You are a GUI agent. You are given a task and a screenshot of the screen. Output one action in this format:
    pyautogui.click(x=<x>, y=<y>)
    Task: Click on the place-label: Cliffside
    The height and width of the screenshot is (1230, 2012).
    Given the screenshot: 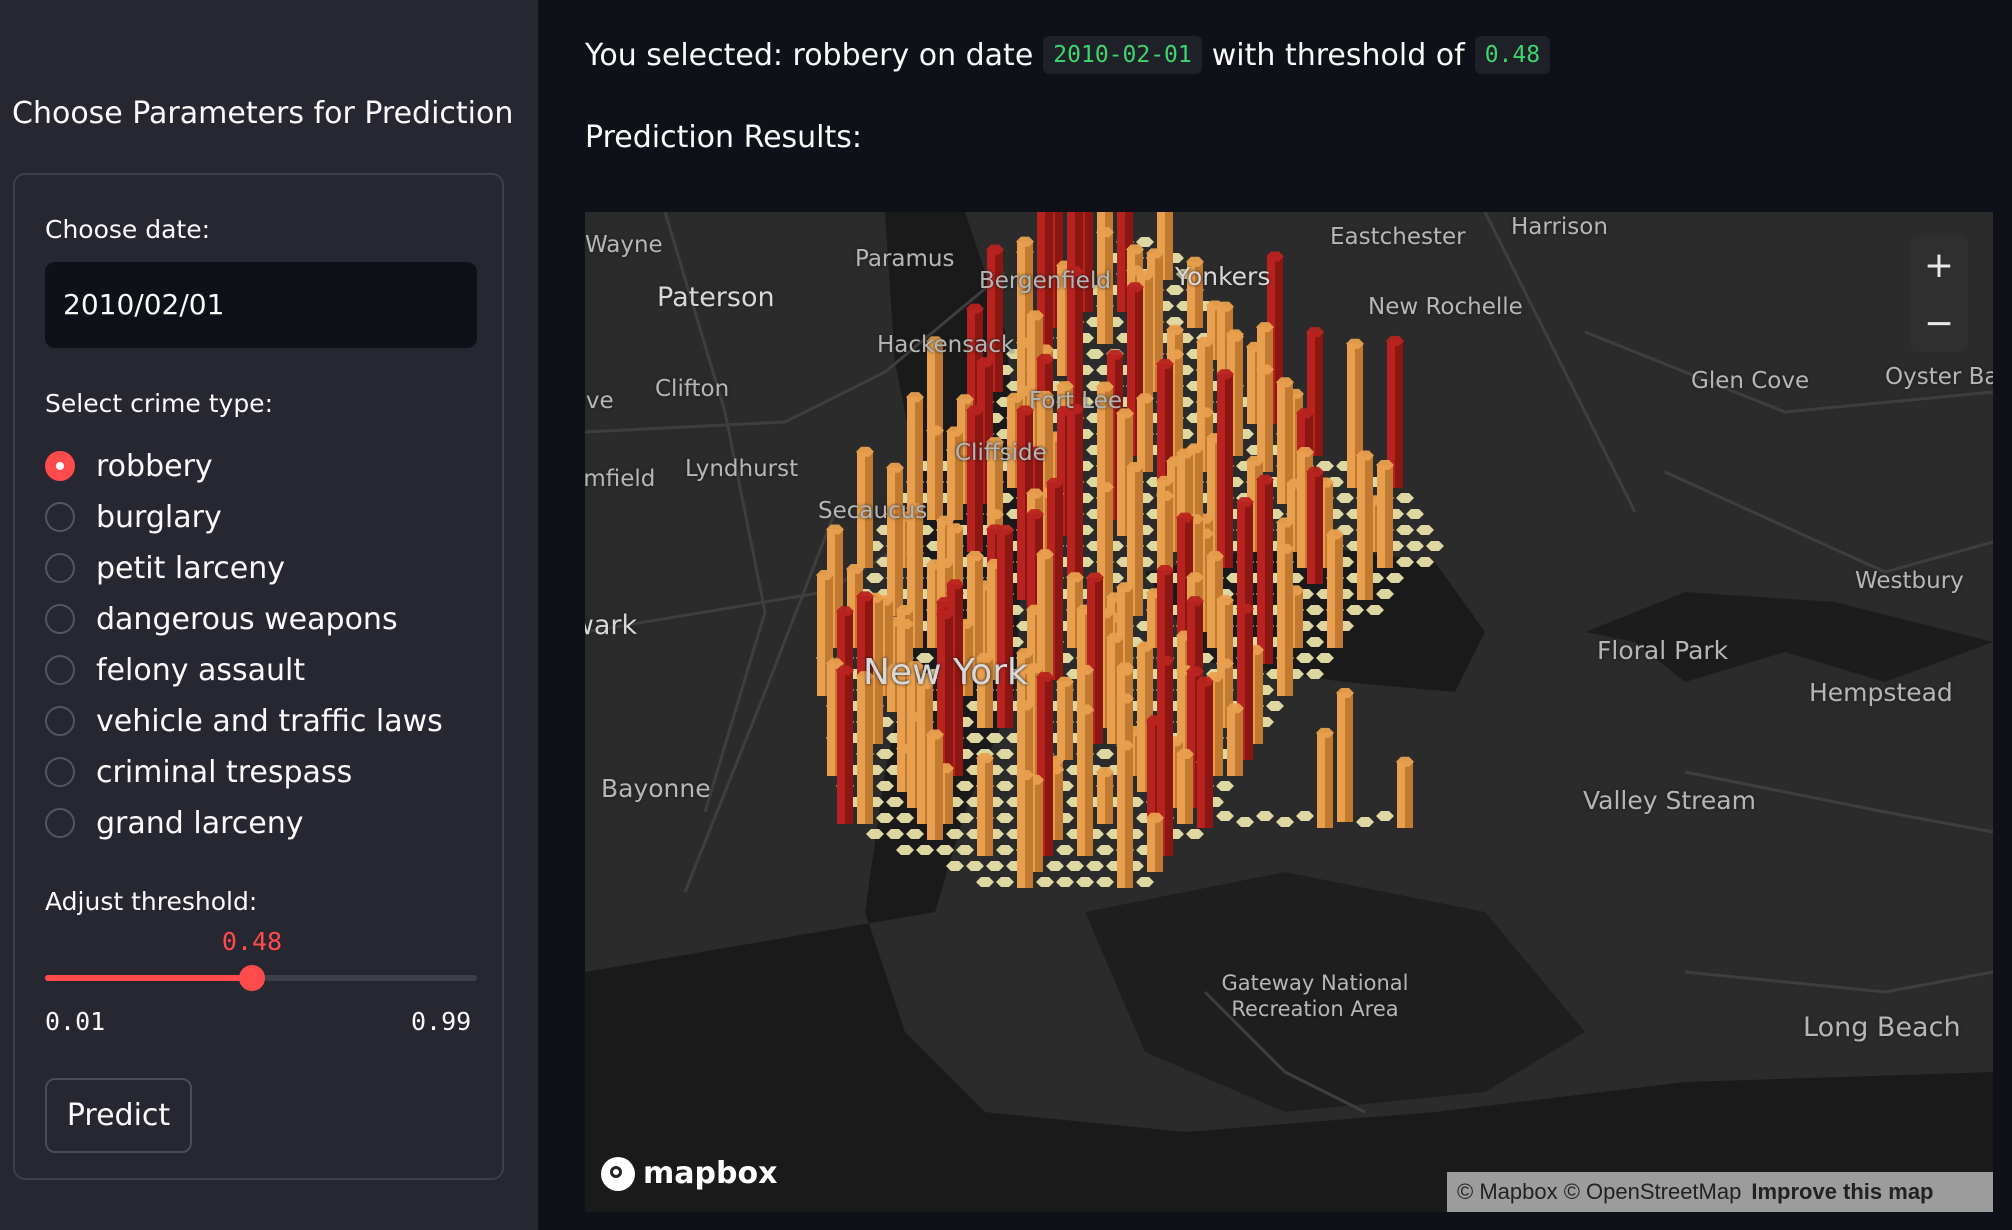 What is the action you would take?
    pyautogui.click(x=1001, y=453)
    